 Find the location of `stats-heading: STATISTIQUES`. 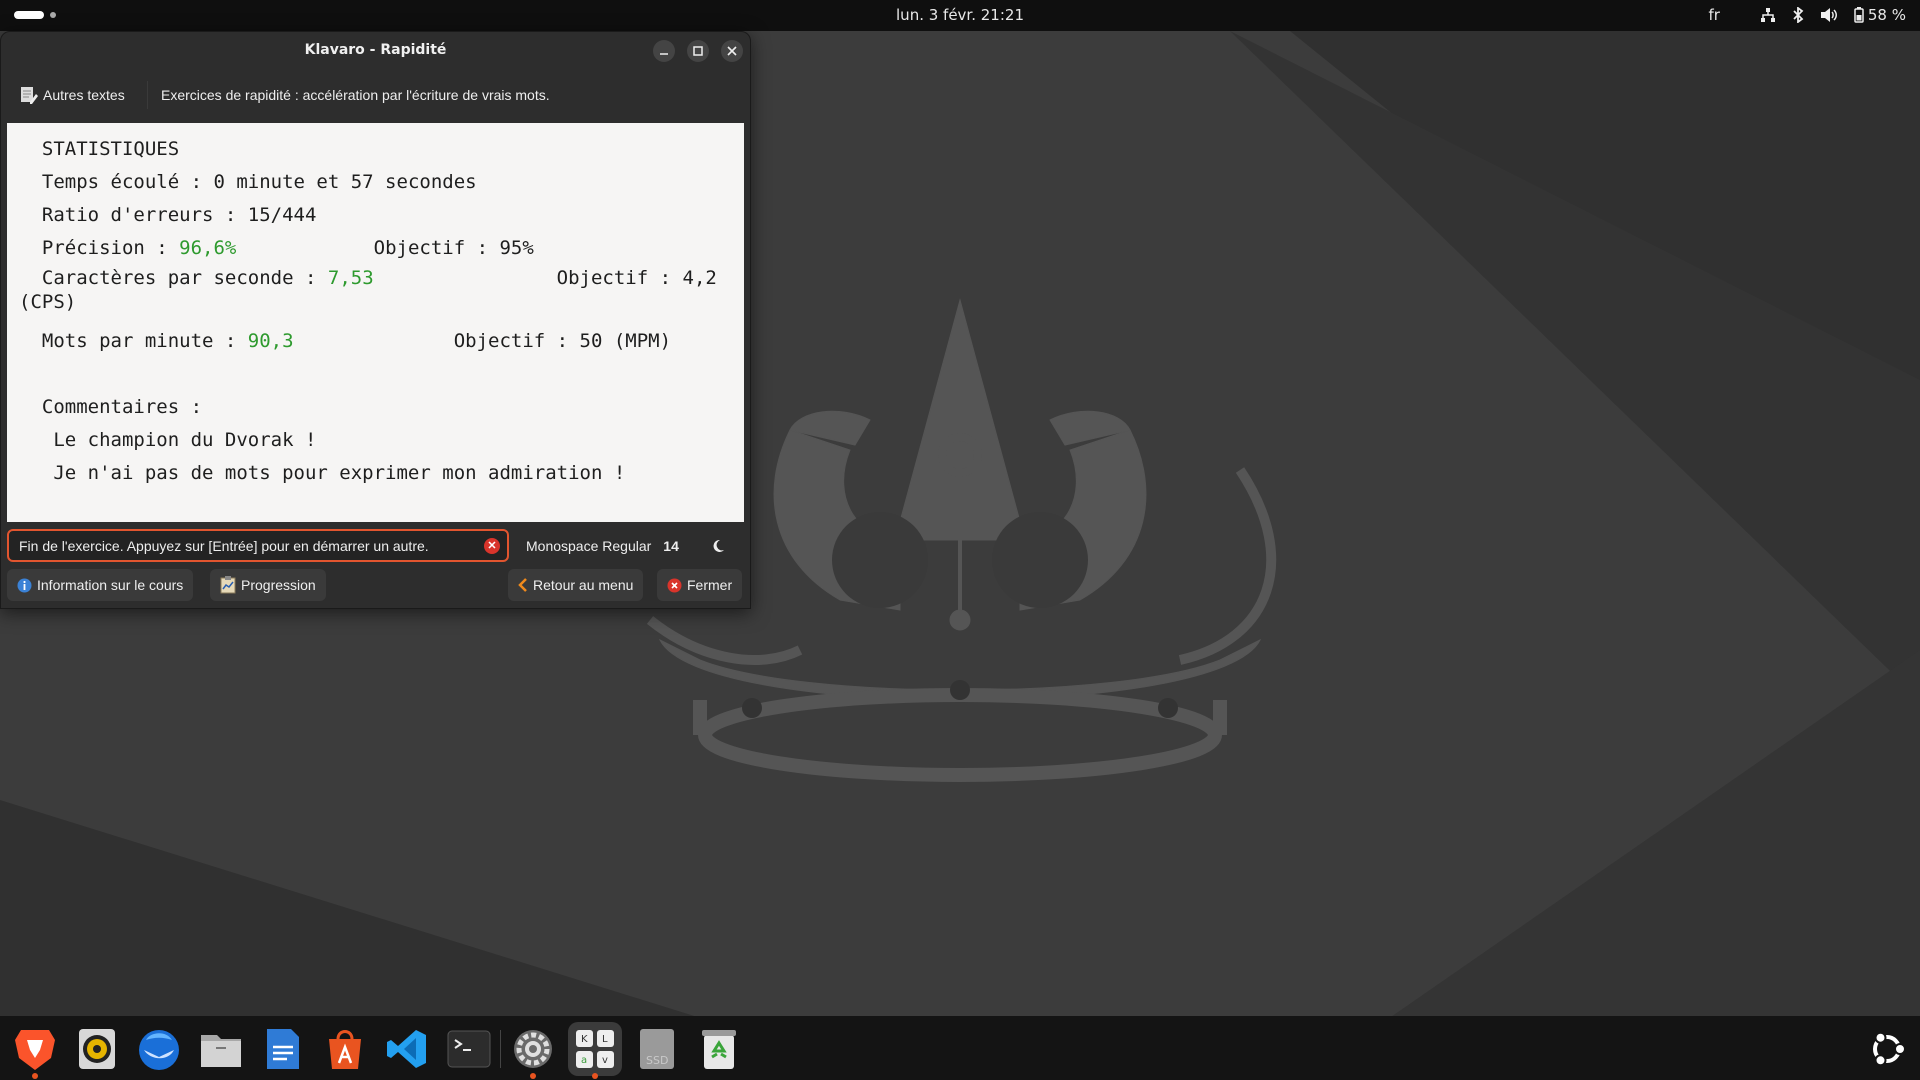

stats-heading: STATISTIQUES is located at coordinates (110, 149).